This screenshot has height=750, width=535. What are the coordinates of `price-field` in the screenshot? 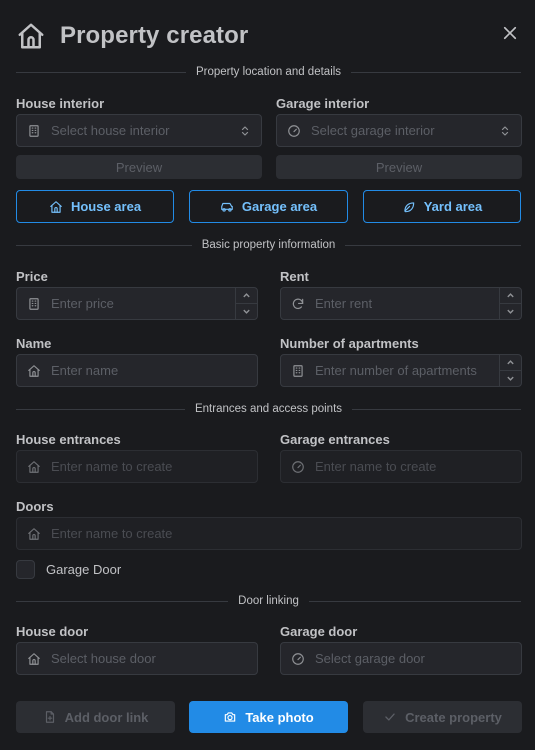 It's located at (137, 303).